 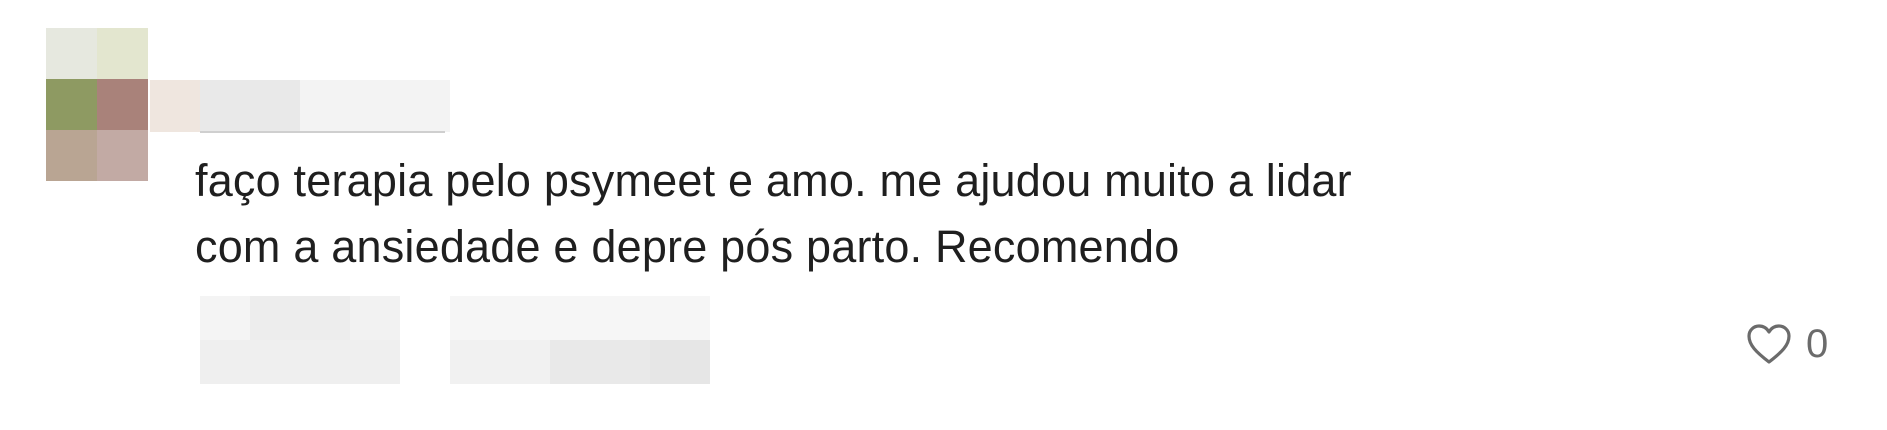 I want to click on avatar, so click(x=97, y=104).